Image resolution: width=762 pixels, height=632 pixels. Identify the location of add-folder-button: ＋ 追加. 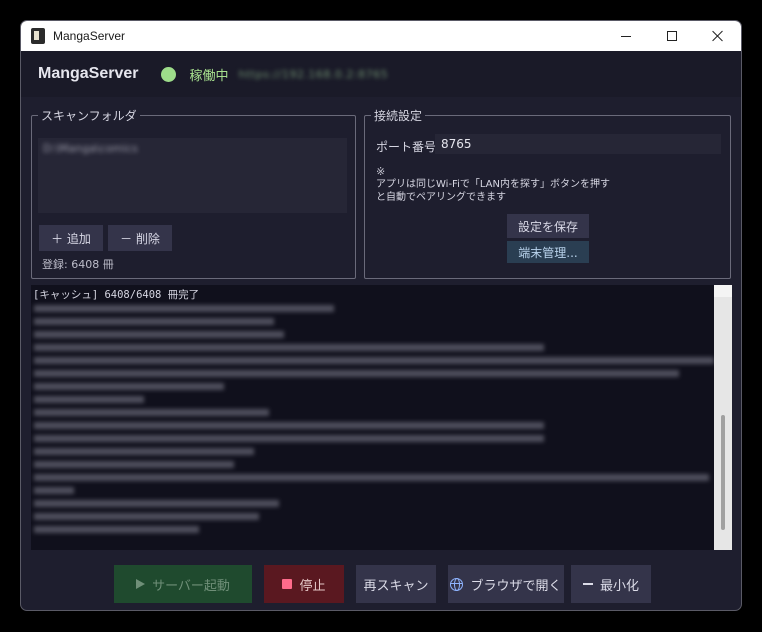
(71, 238).